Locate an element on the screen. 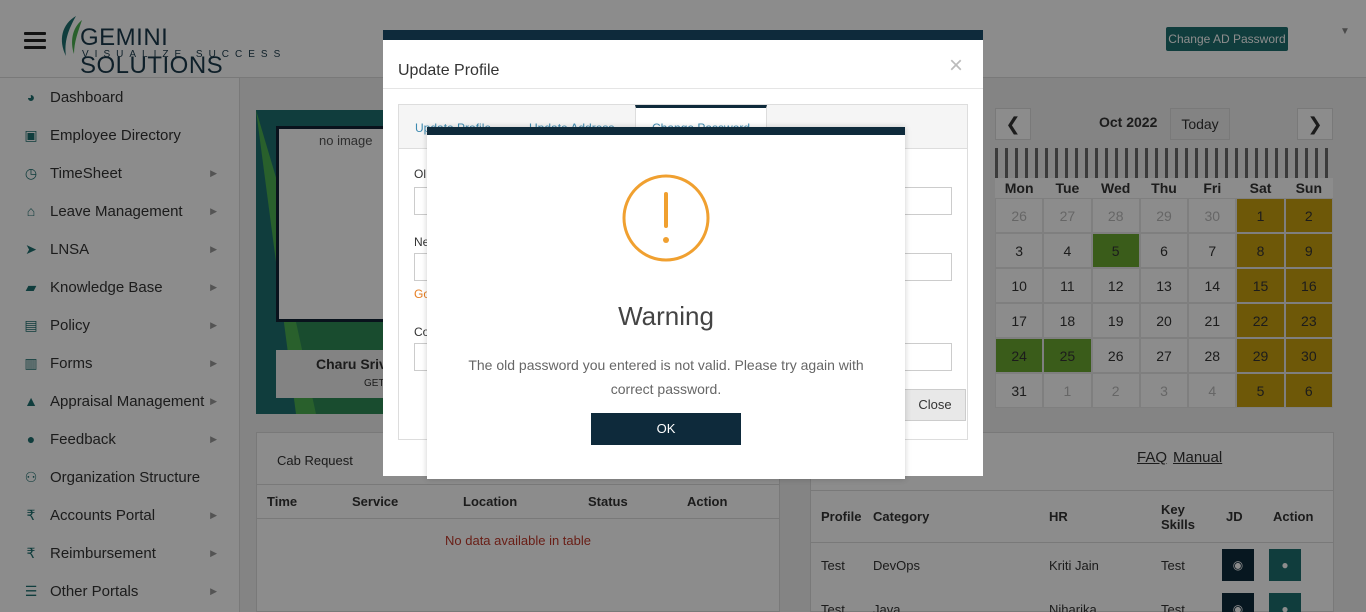 Image resolution: width=1366 pixels, height=612 pixels. modal-divider is located at coordinates (683, 88).